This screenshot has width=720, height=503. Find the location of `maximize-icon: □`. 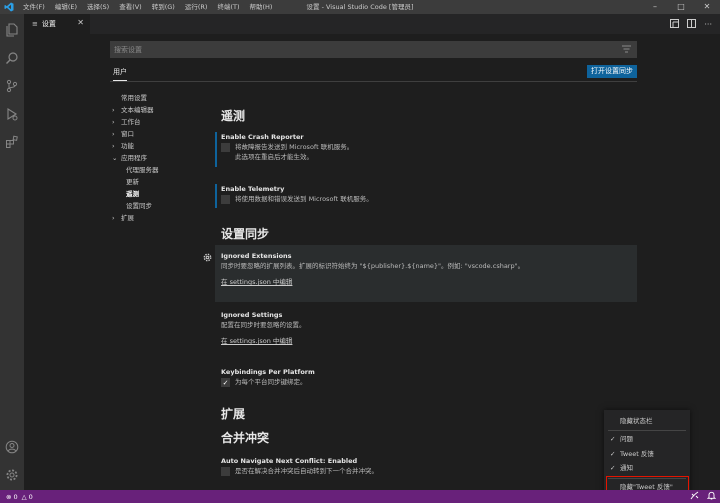

maximize-icon: □ is located at coordinates (681, 7).